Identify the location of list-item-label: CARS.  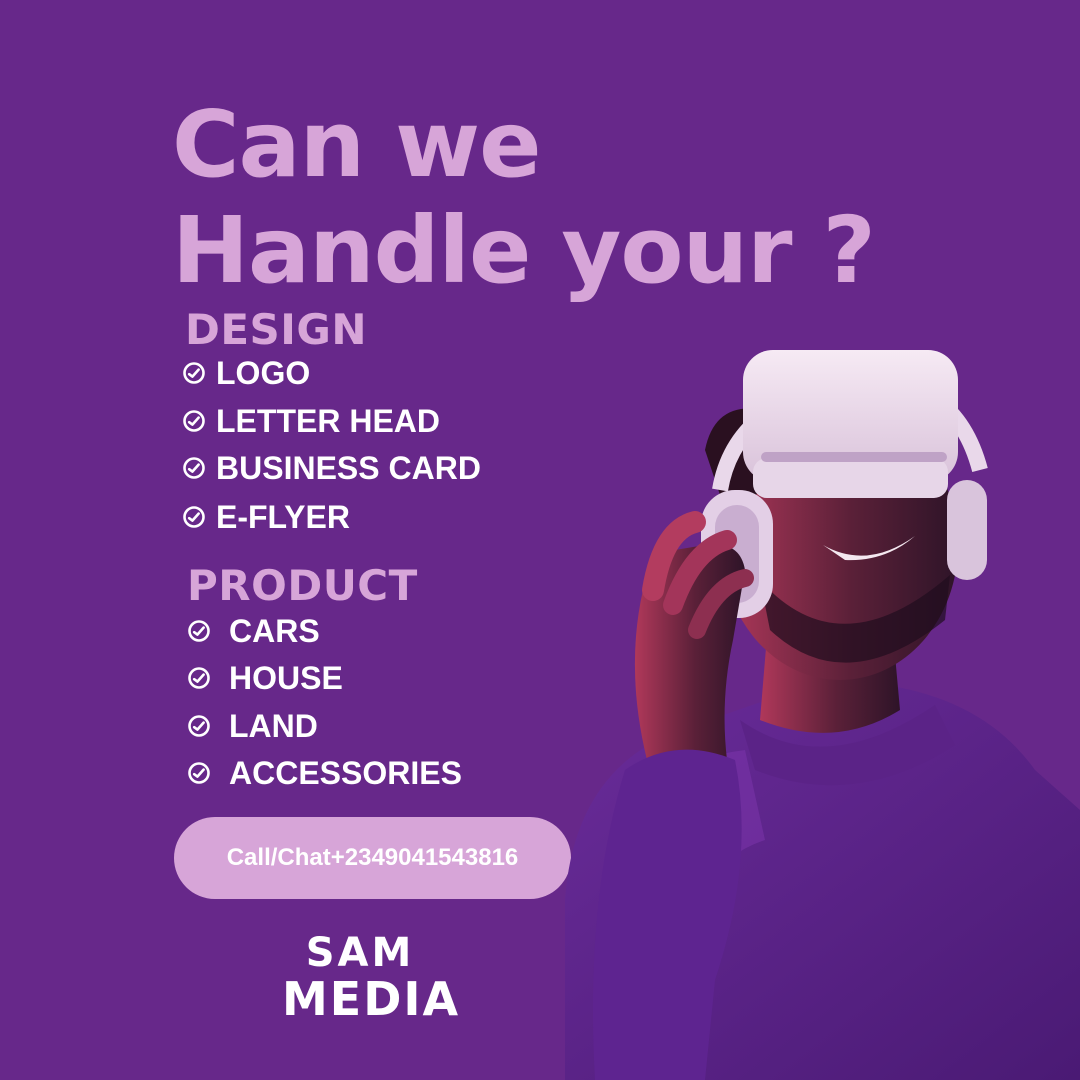
(274, 631).